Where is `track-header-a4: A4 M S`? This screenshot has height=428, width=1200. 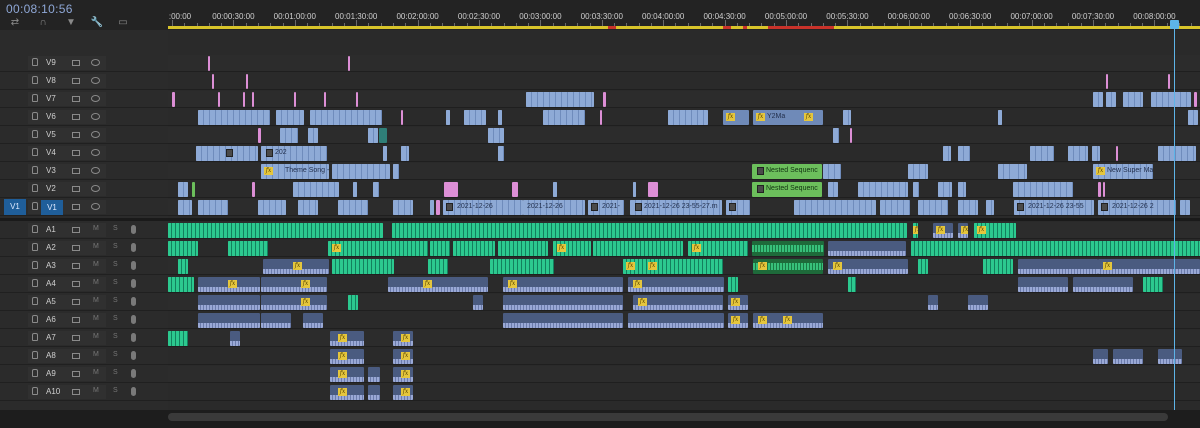 track-header-a4: A4 M S is located at coordinates (84, 284).